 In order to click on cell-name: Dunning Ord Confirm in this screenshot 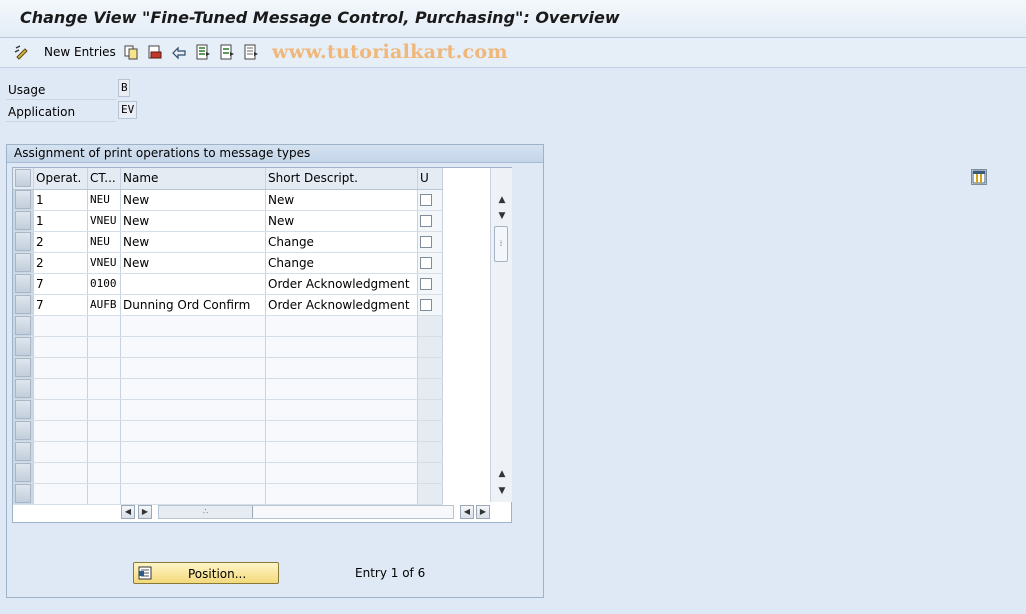, I will do `click(193, 305)`.